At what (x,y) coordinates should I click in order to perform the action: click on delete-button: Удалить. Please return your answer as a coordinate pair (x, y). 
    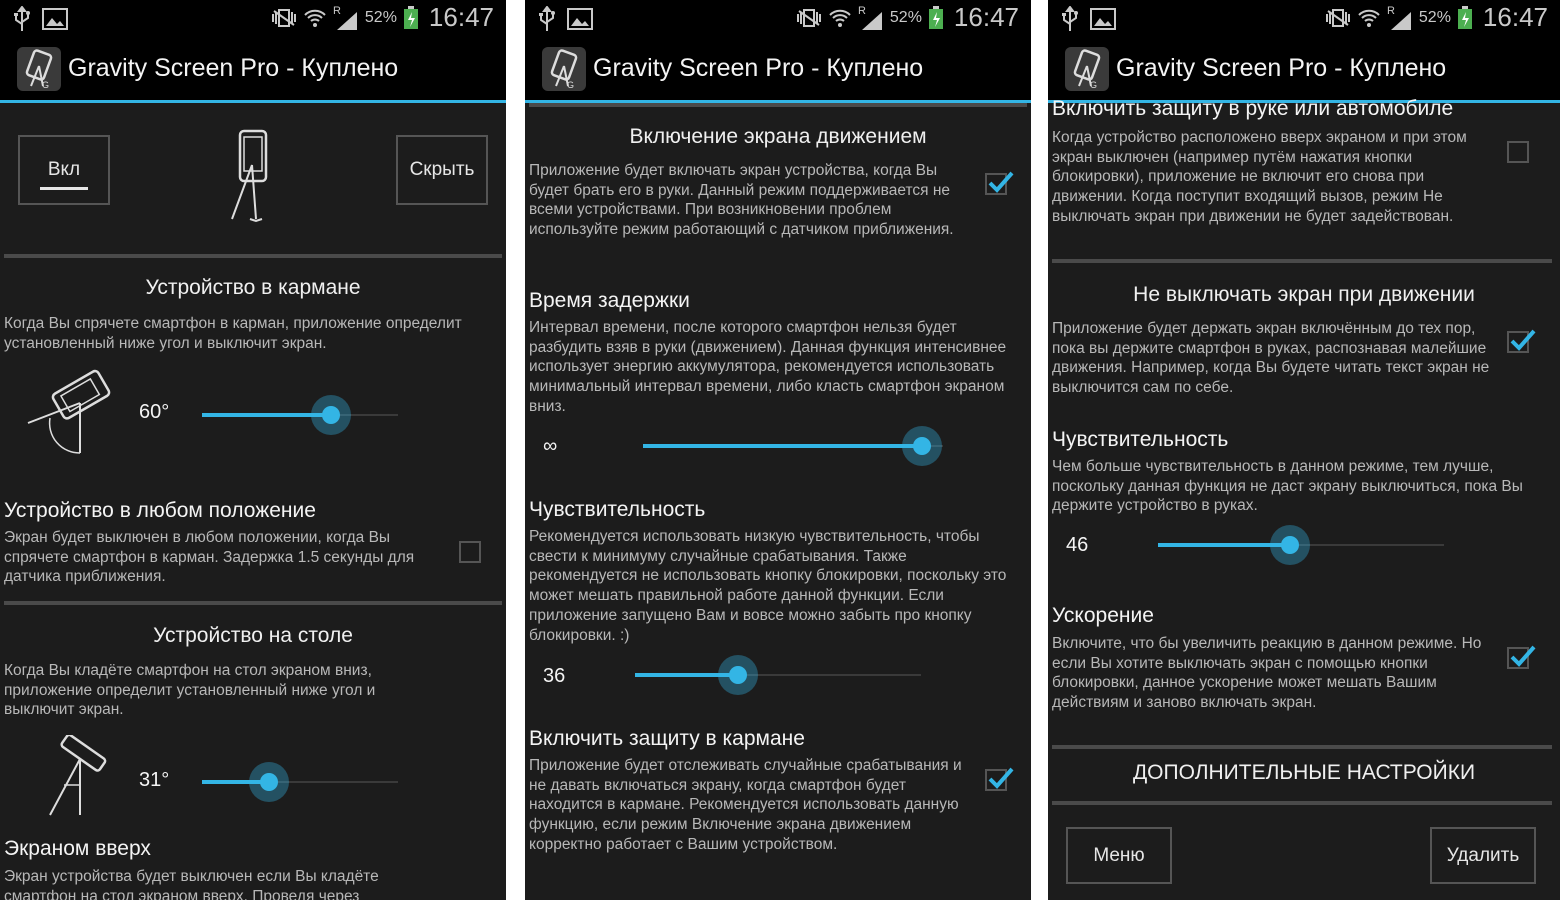
    Looking at the image, I should click on (1483, 855).